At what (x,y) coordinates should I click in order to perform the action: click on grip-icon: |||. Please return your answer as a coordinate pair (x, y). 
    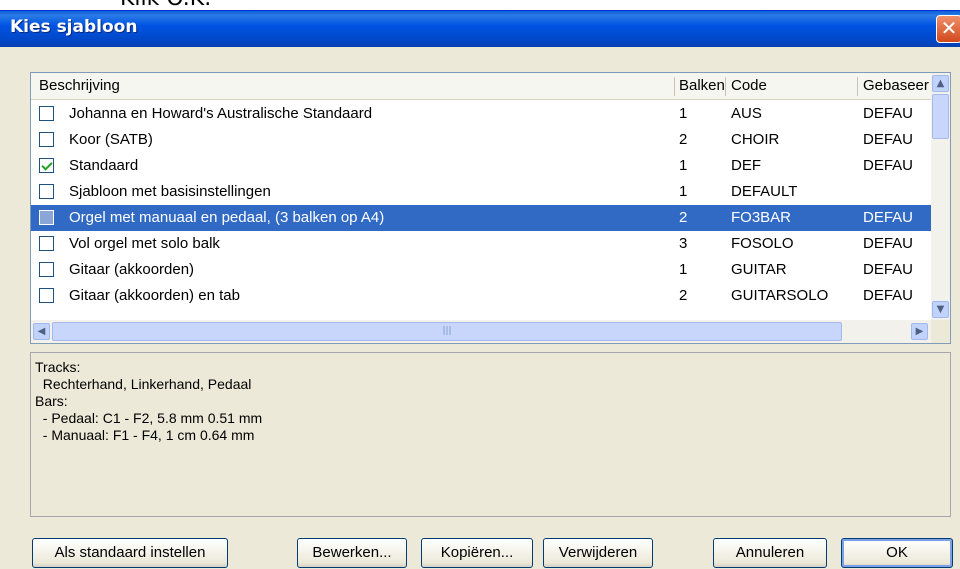
    Looking at the image, I should click on (447, 331).